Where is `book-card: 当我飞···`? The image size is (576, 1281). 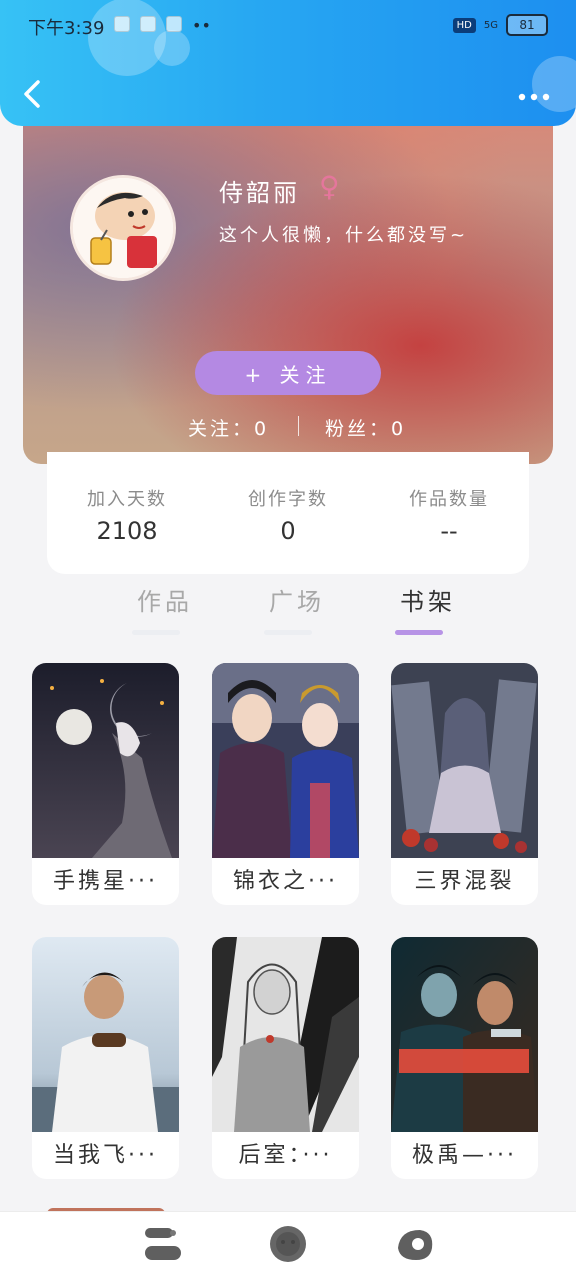 book-card: 当我飞··· is located at coordinates (105, 1058).